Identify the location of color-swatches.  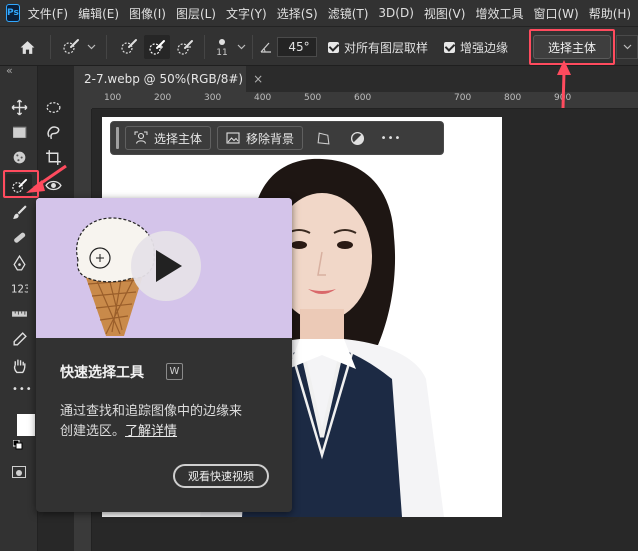
(24, 432).